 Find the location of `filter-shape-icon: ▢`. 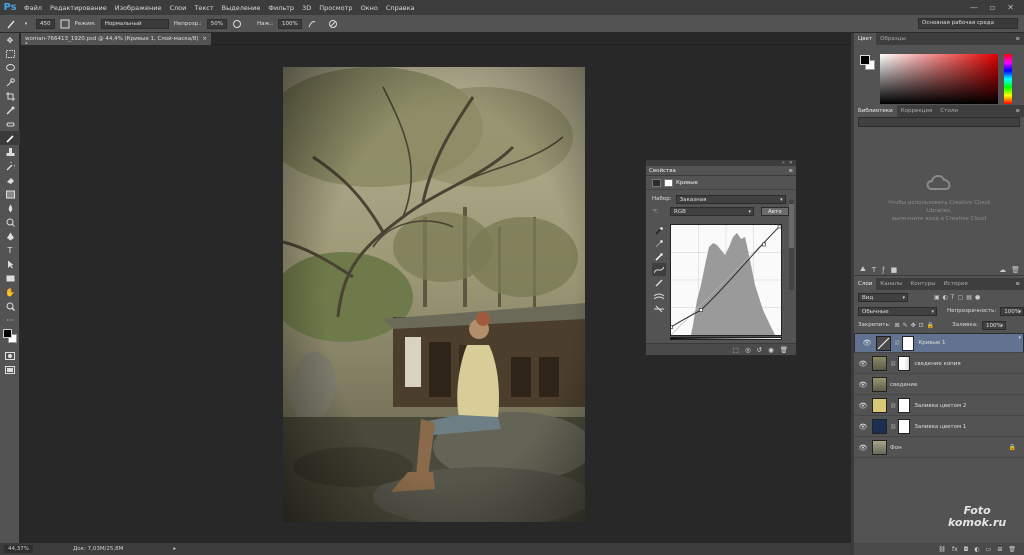

filter-shape-icon: ▢ is located at coordinates (961, 297).